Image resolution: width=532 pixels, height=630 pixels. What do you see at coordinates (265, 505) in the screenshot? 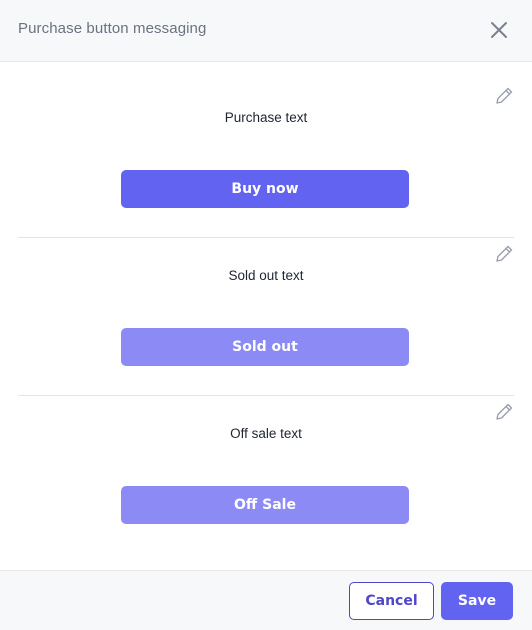
I see `off-sale-preview-button: Off Sale` at bounding box center [265, 505].